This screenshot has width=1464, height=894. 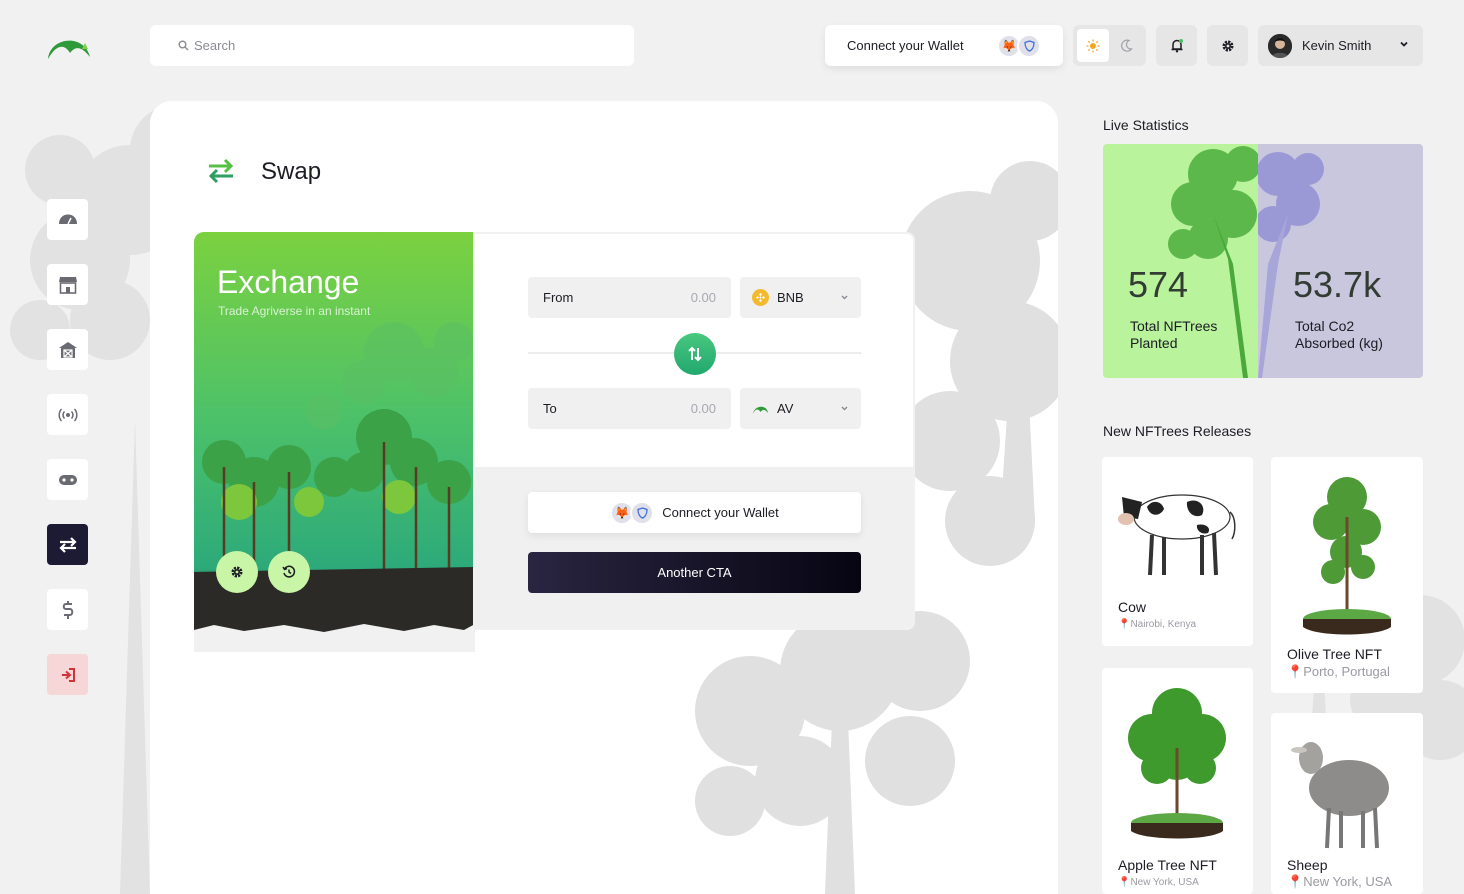 I want to click on nft-name: Sheep, so click(x=1307, y=865).